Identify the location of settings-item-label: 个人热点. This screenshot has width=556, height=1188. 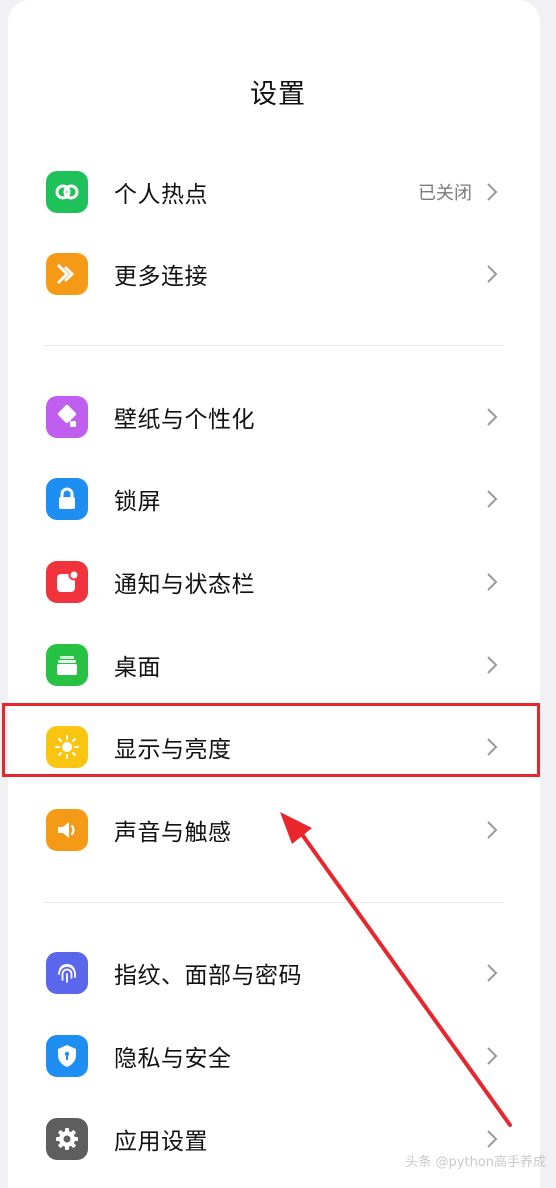
(161, 195).